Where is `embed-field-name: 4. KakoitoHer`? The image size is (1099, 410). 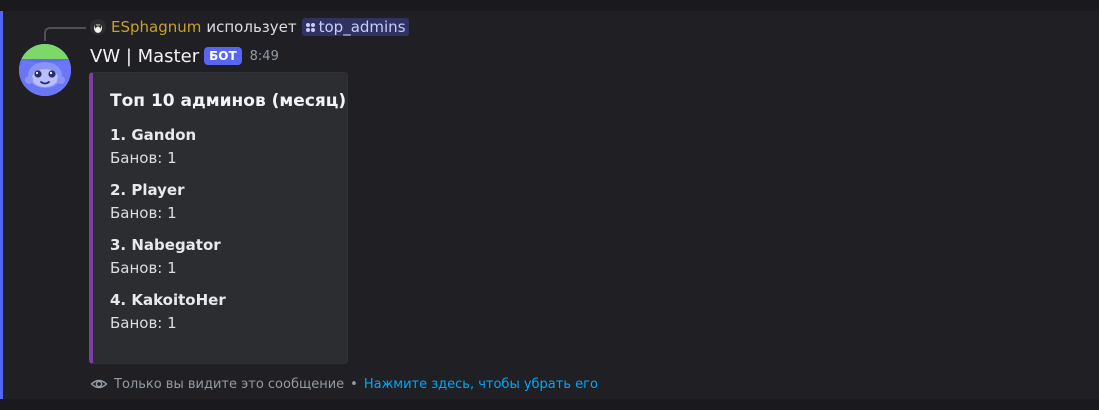 embed-field-name: 4. KakoitoHer is located at coordinates (168, 300).